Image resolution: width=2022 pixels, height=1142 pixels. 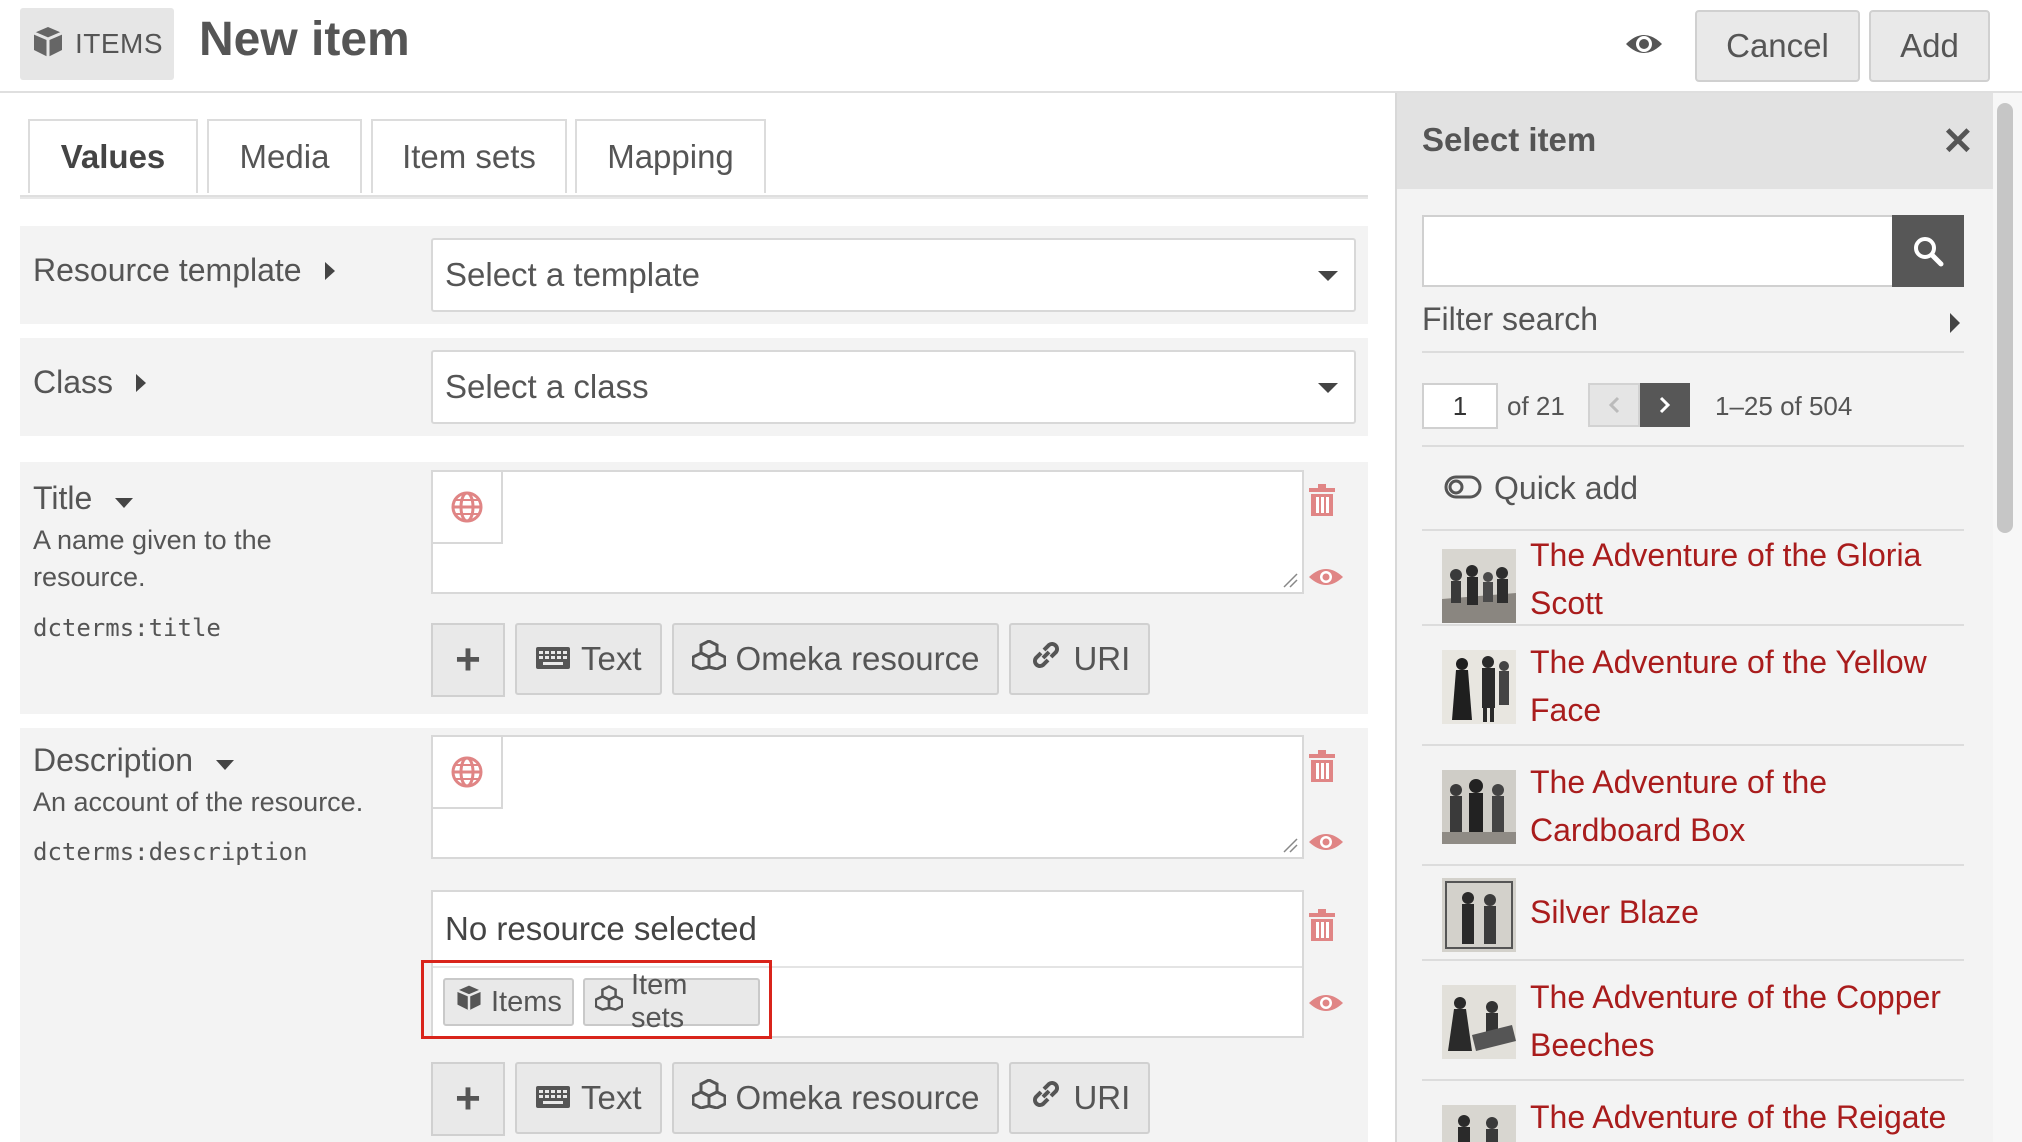 What do you see at coordinates (857, 658) in the screenshot?
I see `add-omeka-resource-label: Omeka resource` at bounding box center [857, 658].